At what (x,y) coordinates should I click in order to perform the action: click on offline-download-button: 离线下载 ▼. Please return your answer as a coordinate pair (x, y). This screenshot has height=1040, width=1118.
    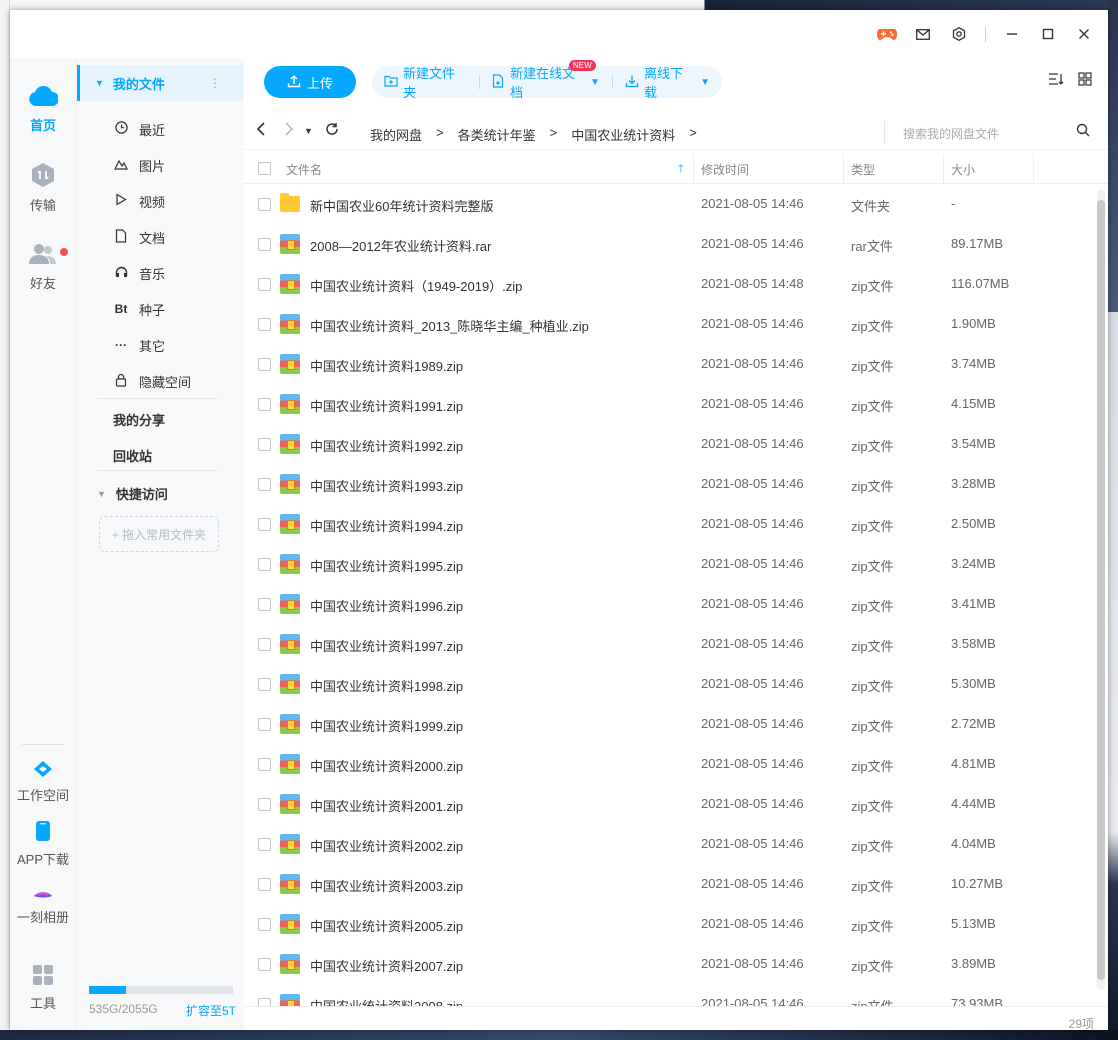
    Looking at the image, I should click on (667, 82).